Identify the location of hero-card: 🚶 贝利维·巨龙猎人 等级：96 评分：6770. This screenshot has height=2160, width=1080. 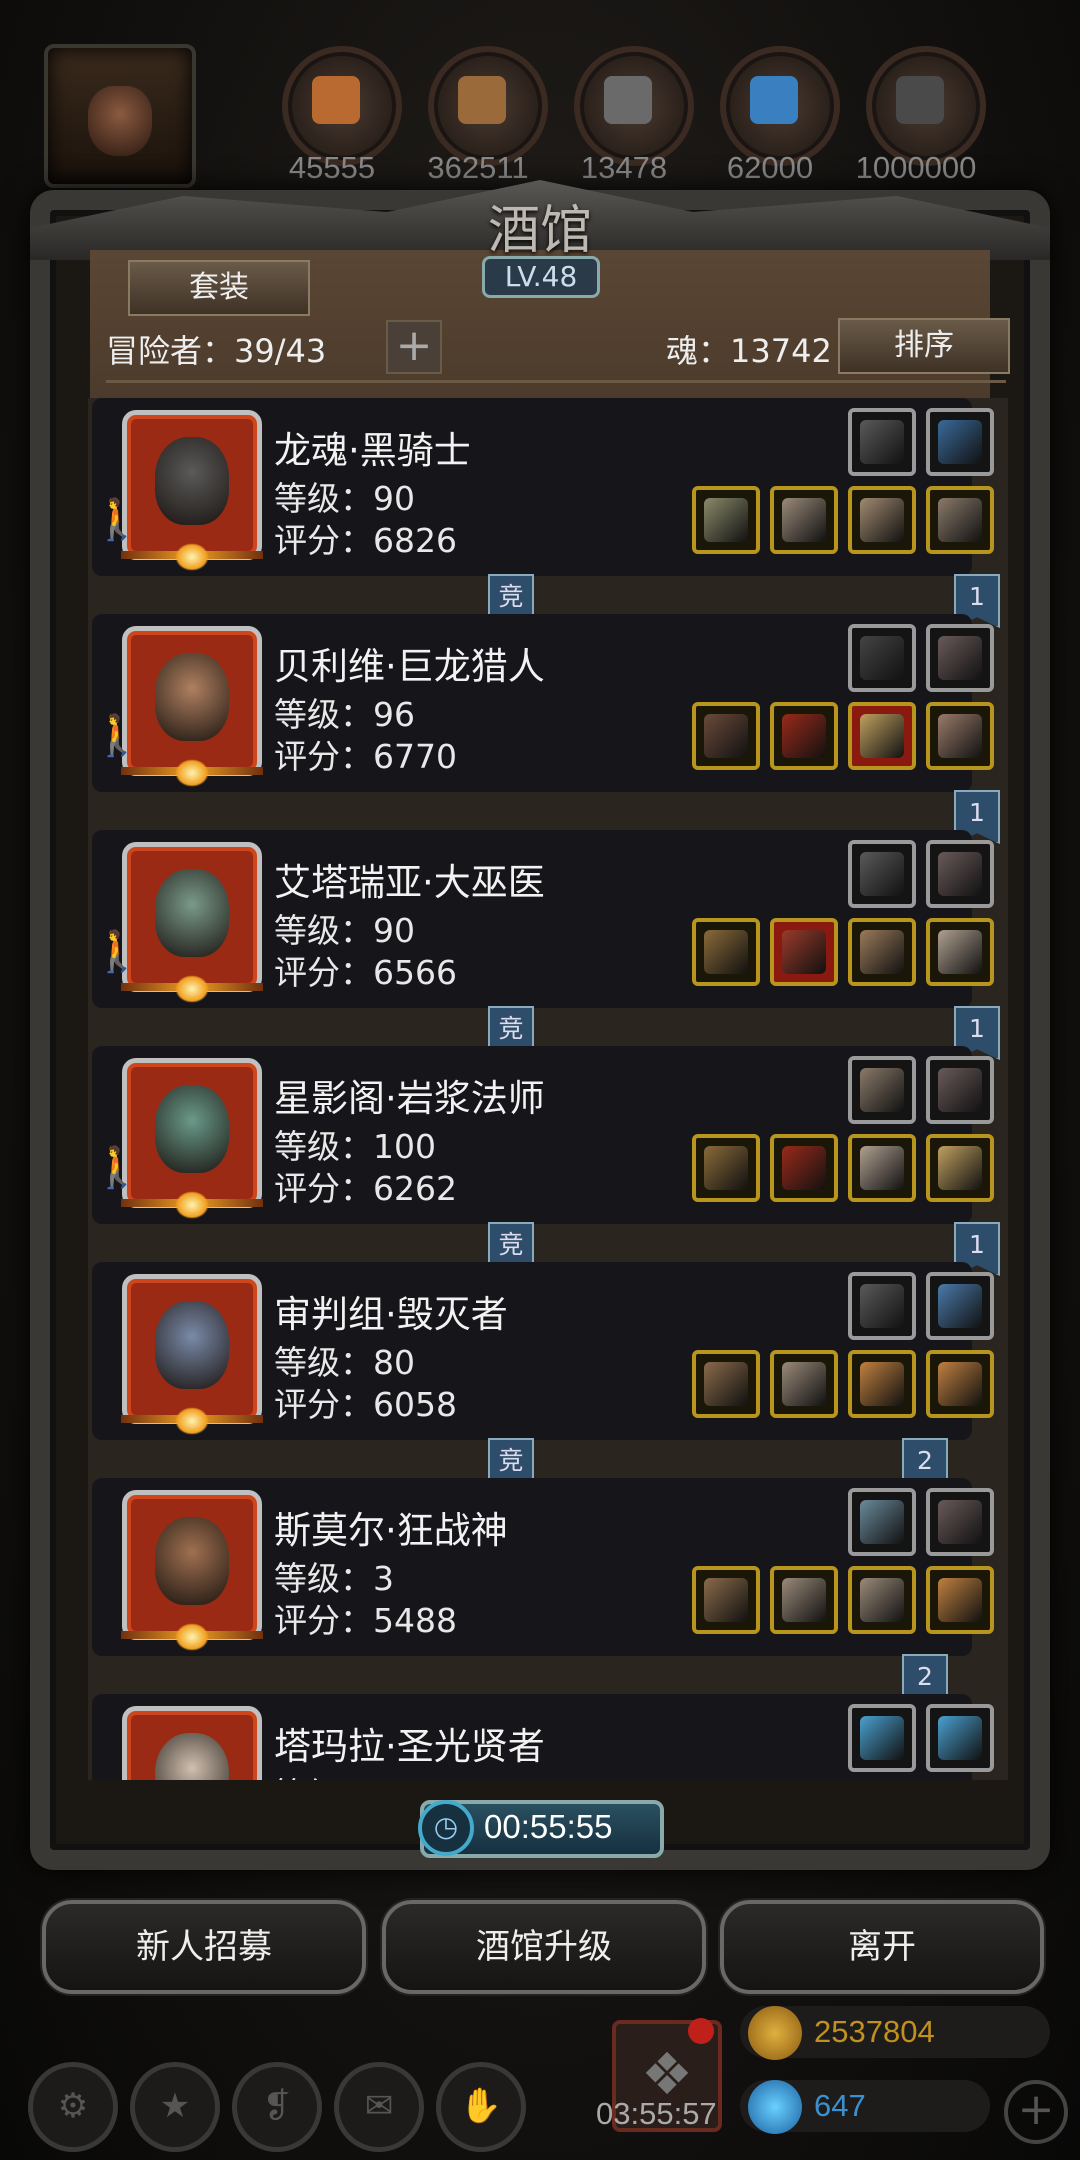
(543, 703).